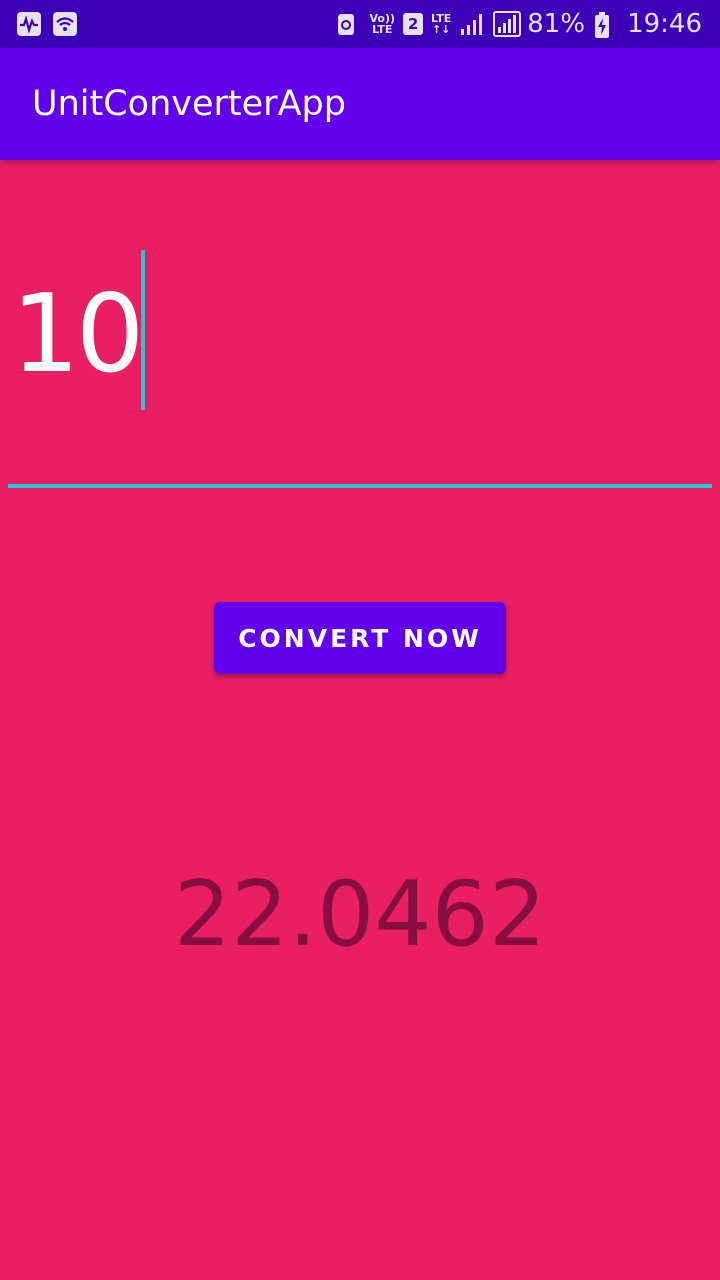 The width and height of the screenshot is (720, 1280). I want to click on clock-time: 19:46, so click(664, 24).